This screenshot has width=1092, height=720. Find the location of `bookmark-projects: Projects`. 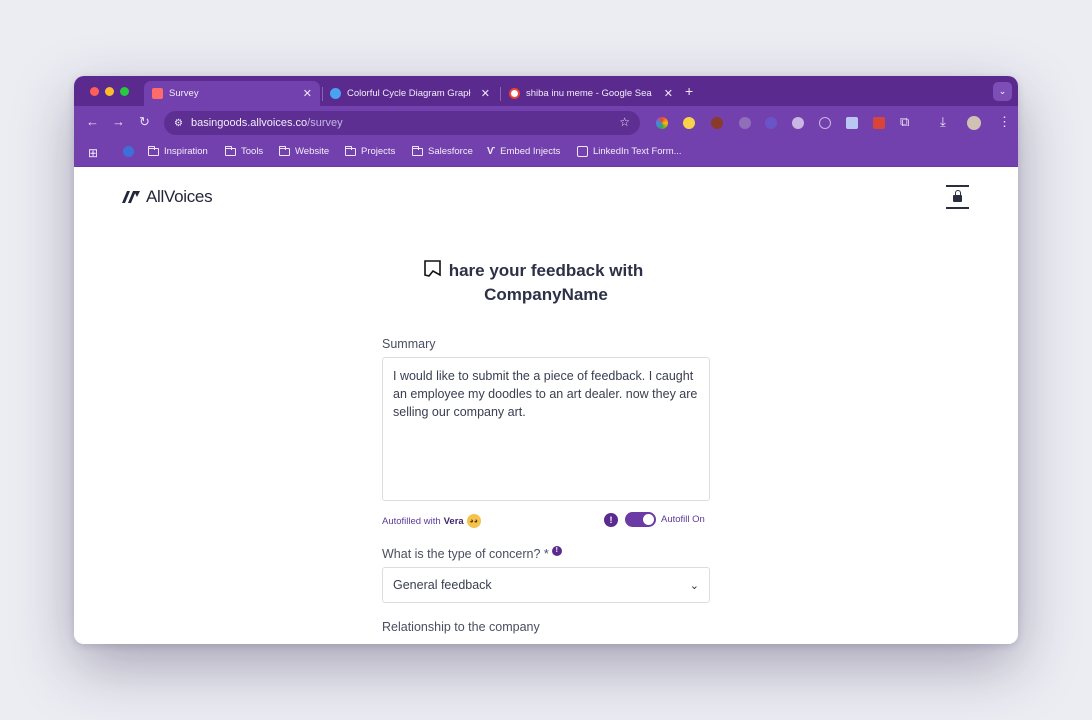

bookmark-projects: Projects is located at coordinates (369, 151).